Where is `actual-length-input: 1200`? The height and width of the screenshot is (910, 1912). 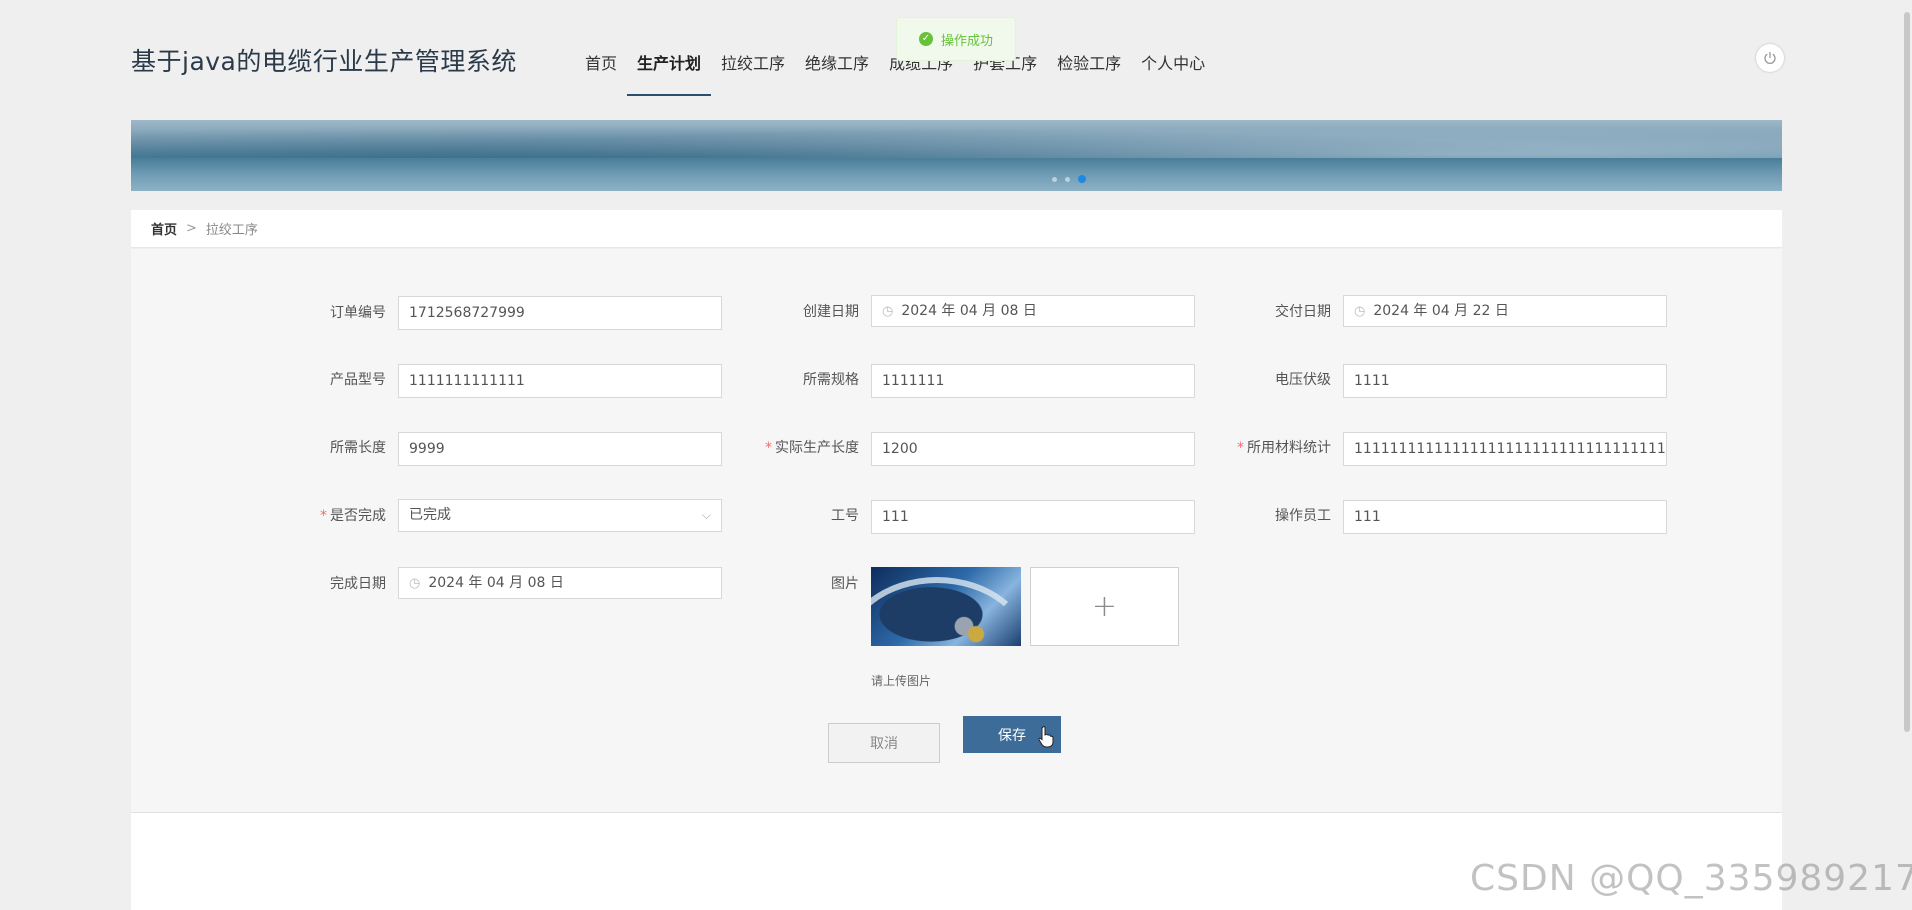 actual-length-input: 1200 is located at coordinates (1033, 449).